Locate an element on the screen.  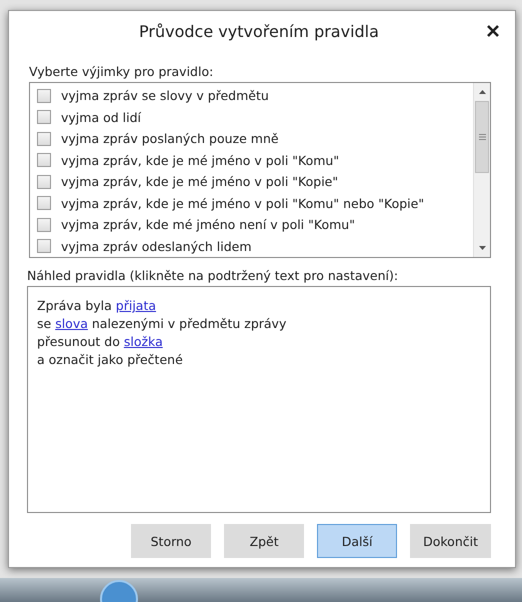
rule-line: se slova nalezenými v předmětu zprávy is located at coordinates (162, 324).